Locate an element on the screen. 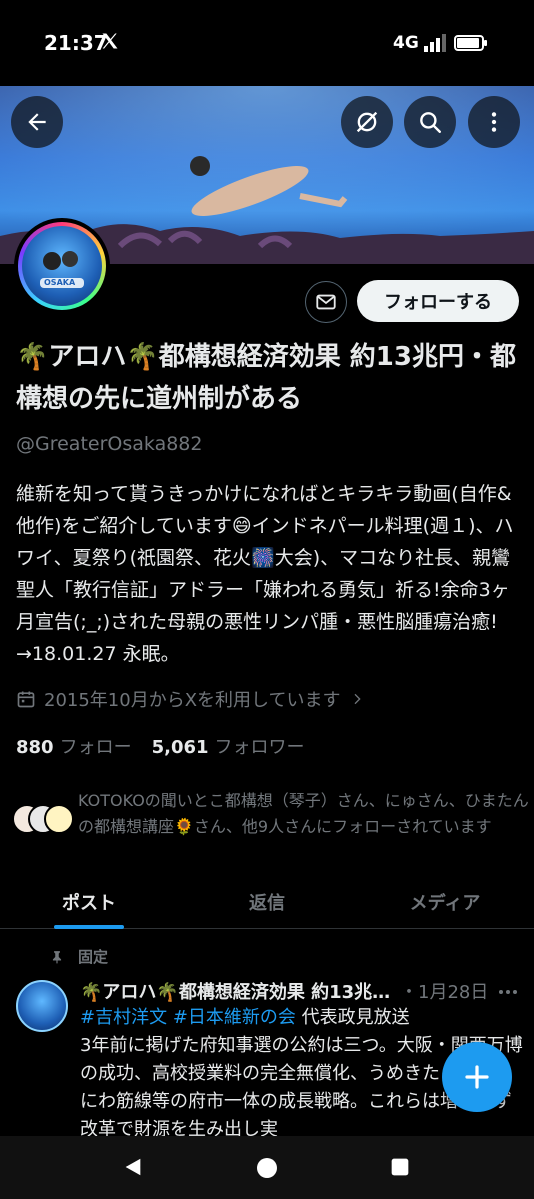  system-nav-bar is located at coordinates (267, 1167).